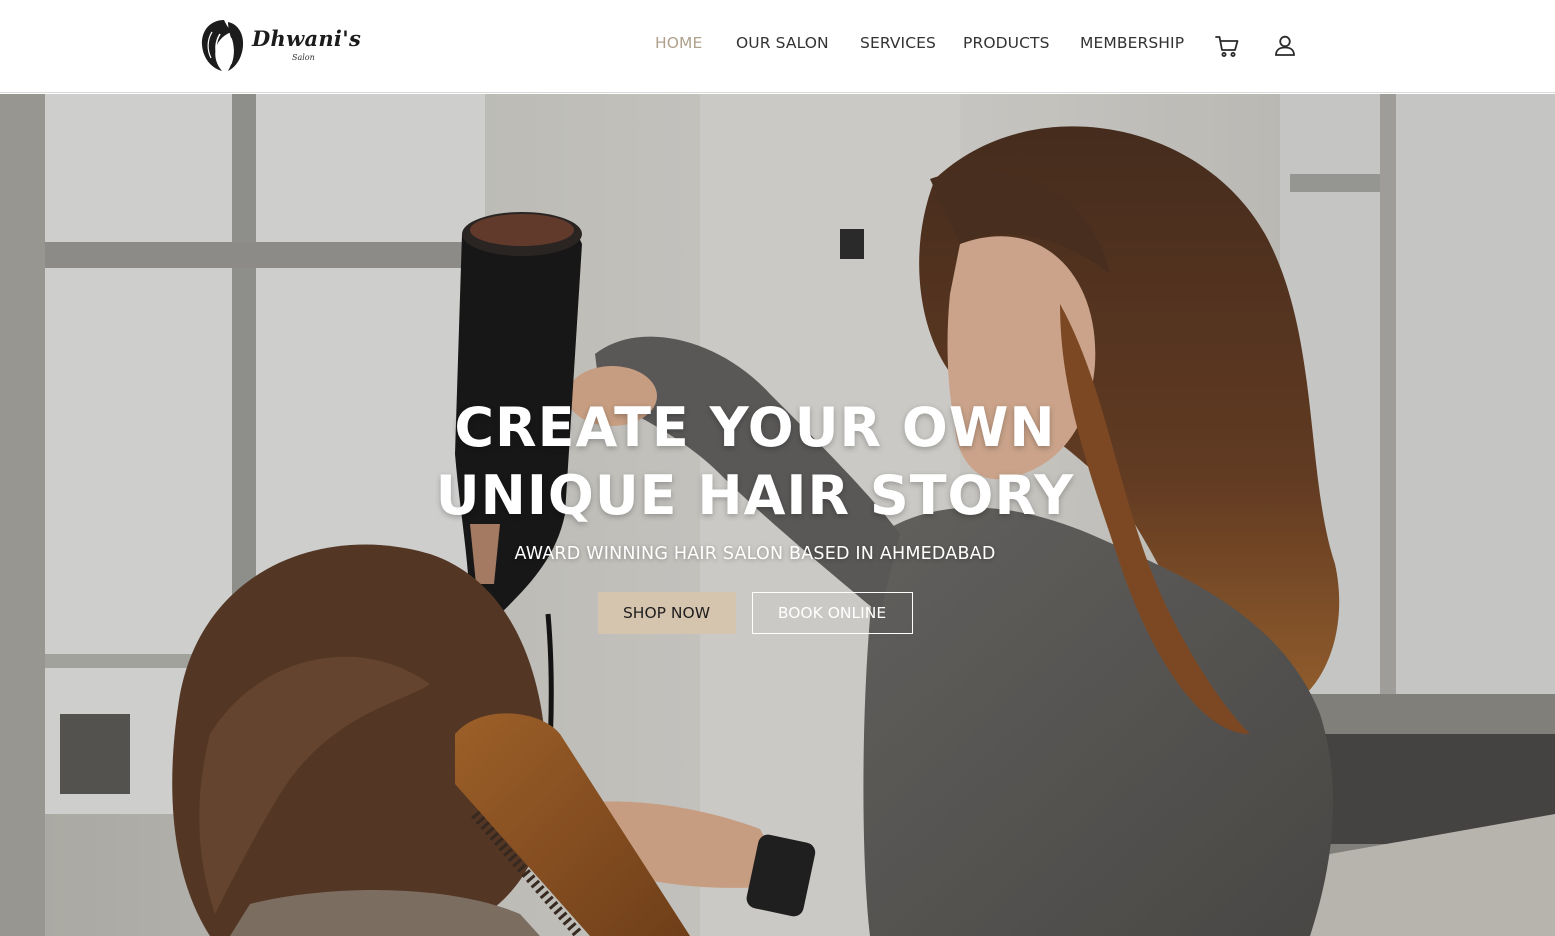 The width and height of the screenshot is (1555, 936). What do you see at coordinates (678, 43) in the screenshot?
I see `nav-item-home: HOME` at bounding box center [678, 43].